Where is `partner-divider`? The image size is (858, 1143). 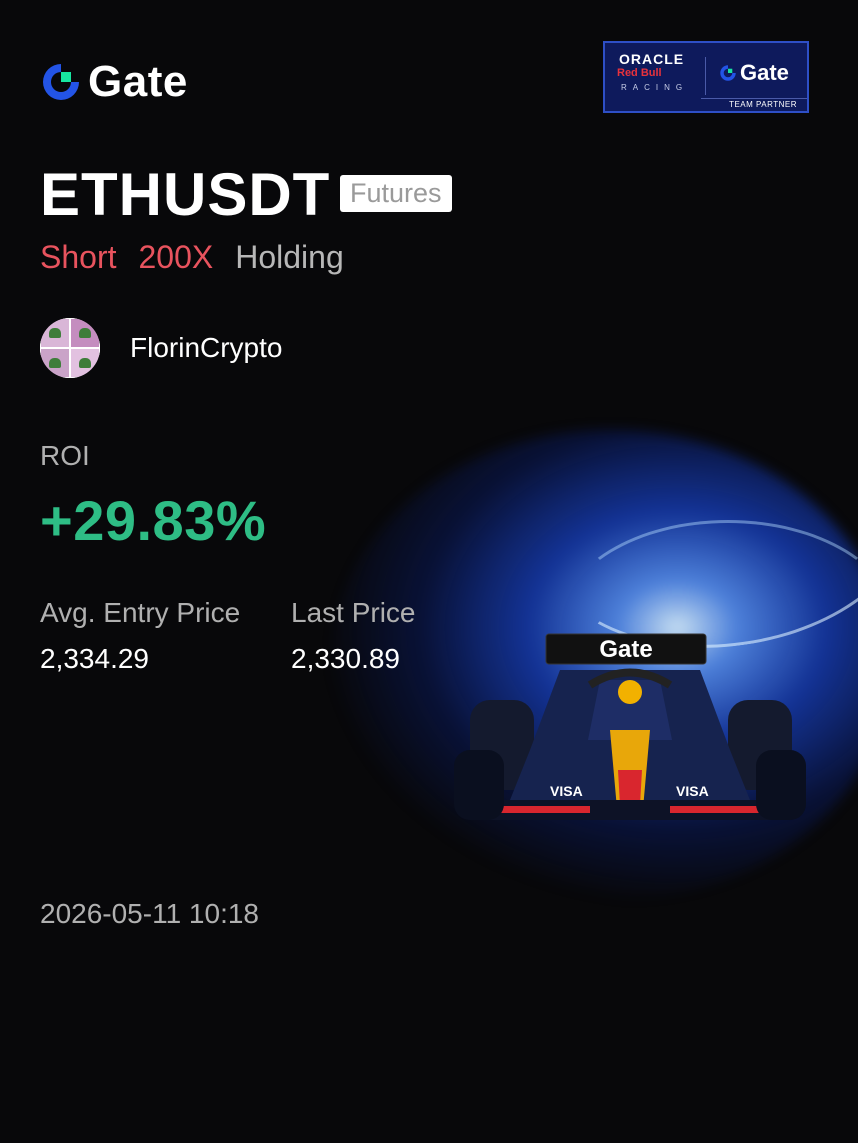
partner-divider is located at coordinates (705, 76).